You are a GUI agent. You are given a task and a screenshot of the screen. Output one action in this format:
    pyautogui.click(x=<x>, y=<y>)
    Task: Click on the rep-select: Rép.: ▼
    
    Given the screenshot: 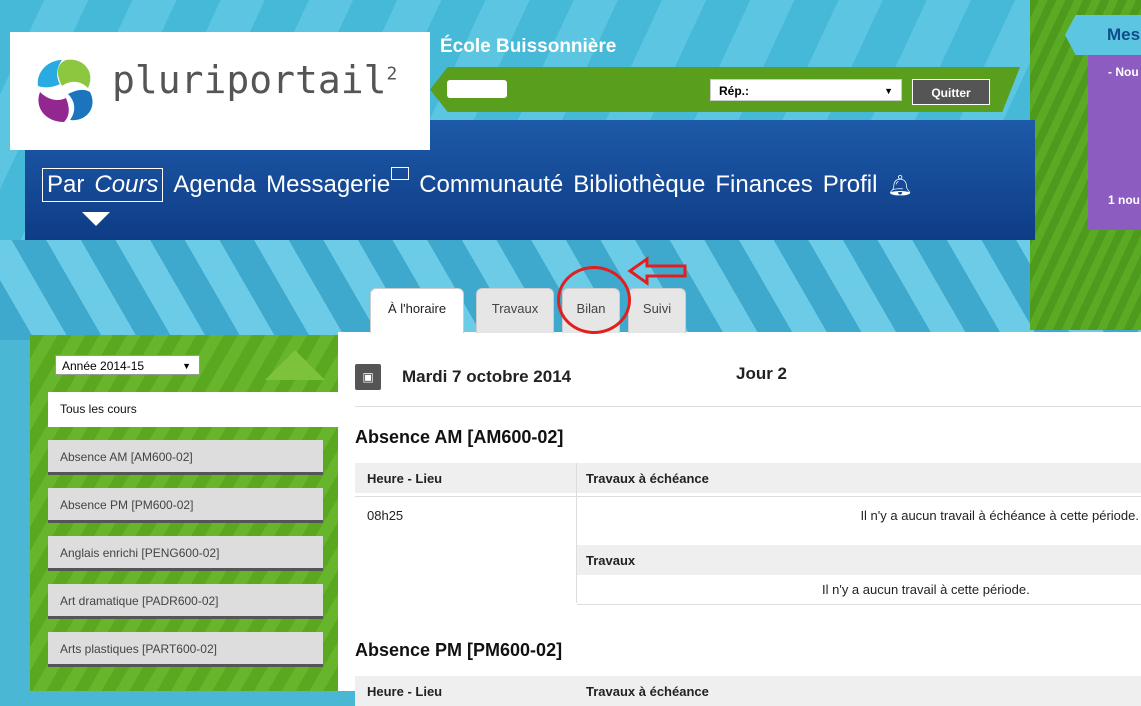 What is the action you would take?
    pyautogui.click(x=806, y=90)
    